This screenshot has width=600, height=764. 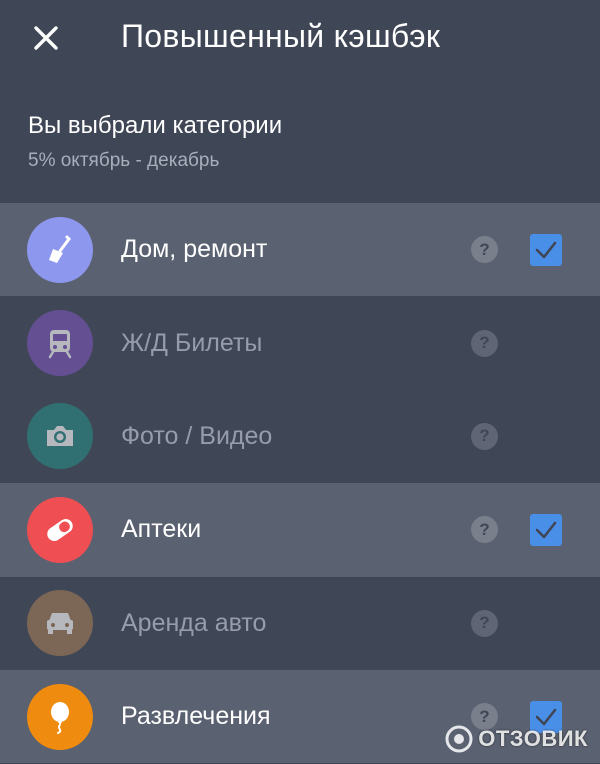 What do you see at coordinates (124, 160) in the screenshot?
I see `summary-period: 5% октябрь - декабрь` at bounding box center [124, 160].